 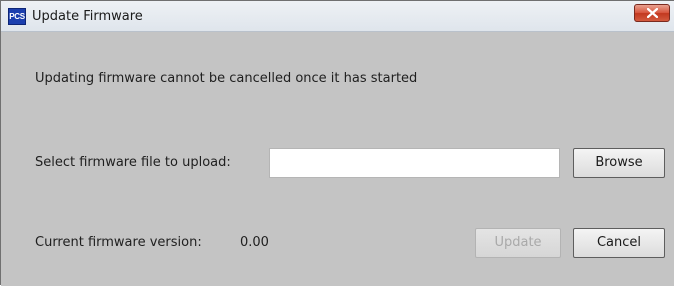 I want to click on close-x-icon, so click(x=652, y=13).